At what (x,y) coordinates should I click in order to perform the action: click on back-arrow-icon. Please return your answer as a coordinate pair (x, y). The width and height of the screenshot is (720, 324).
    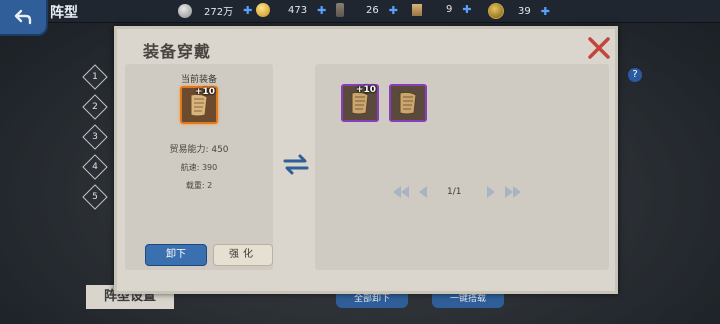
    Looking at the image, I should click on (23, 17).